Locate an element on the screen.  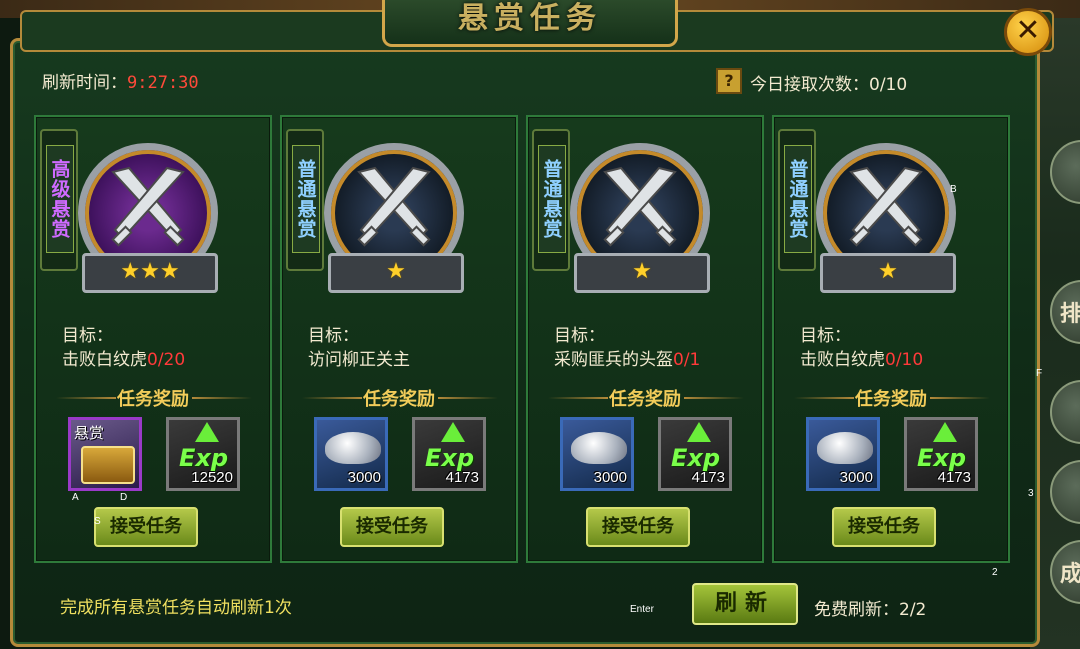
refresh-button-label: 刷新 is located at coordinates (744, 603).